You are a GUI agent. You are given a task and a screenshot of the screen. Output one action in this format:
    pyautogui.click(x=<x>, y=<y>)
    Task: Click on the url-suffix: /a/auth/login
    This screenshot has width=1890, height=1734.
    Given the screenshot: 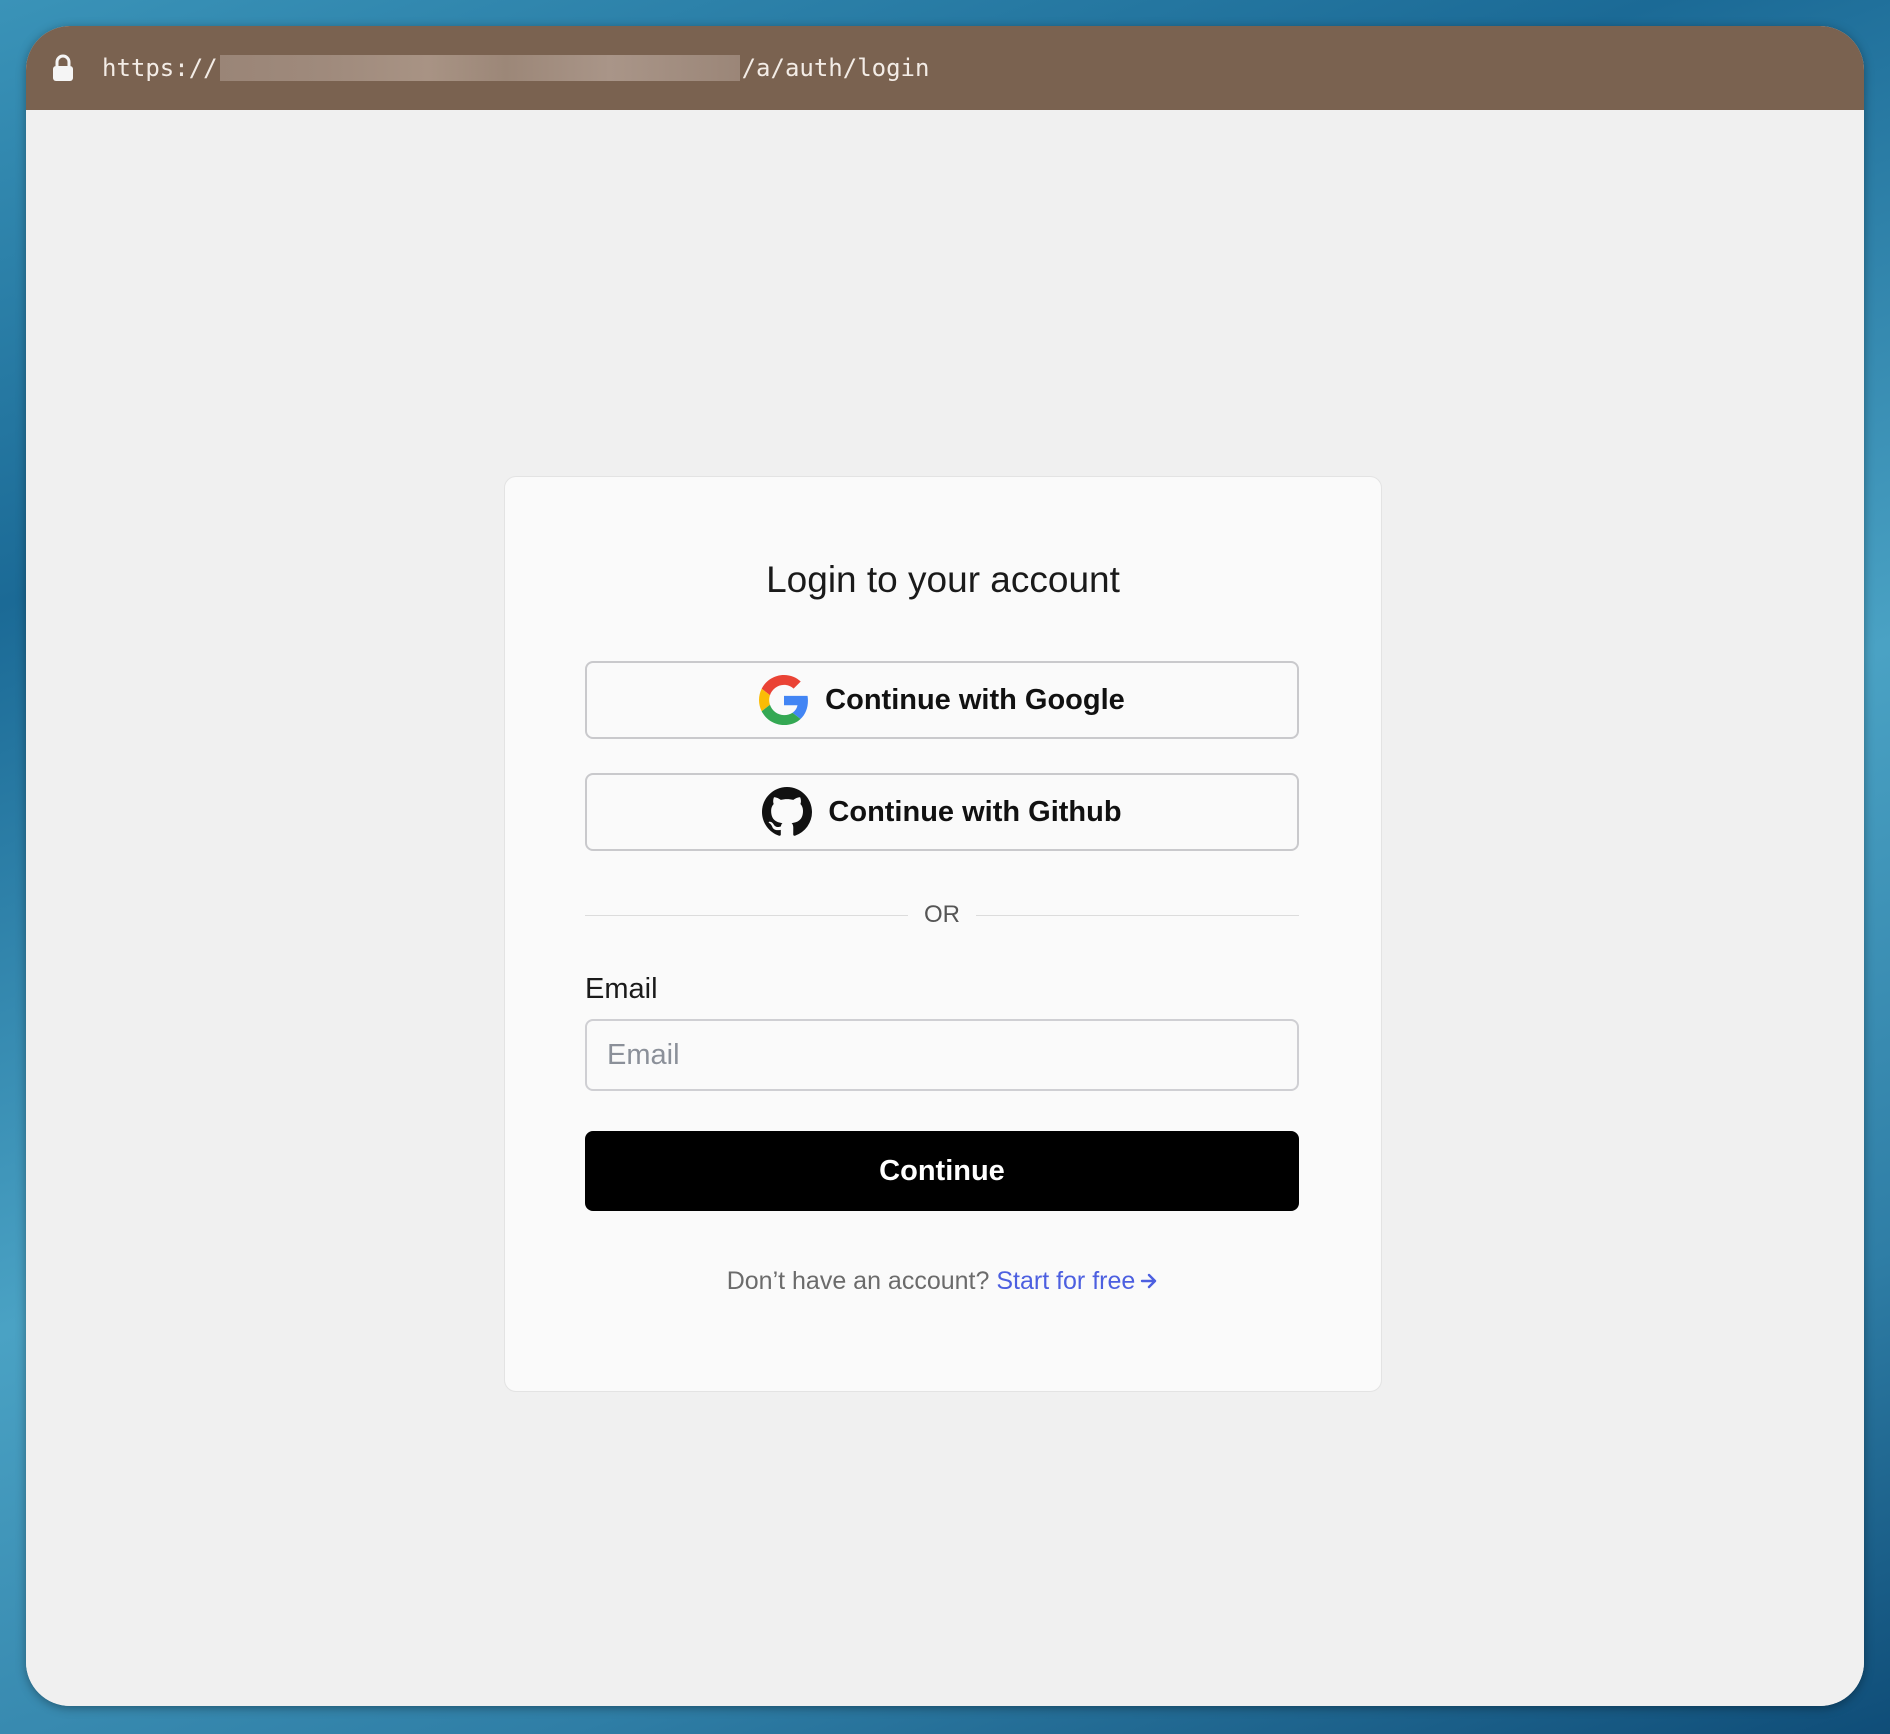 What is the action you would take?
    pyautogui.click(x=835, y=68)
    